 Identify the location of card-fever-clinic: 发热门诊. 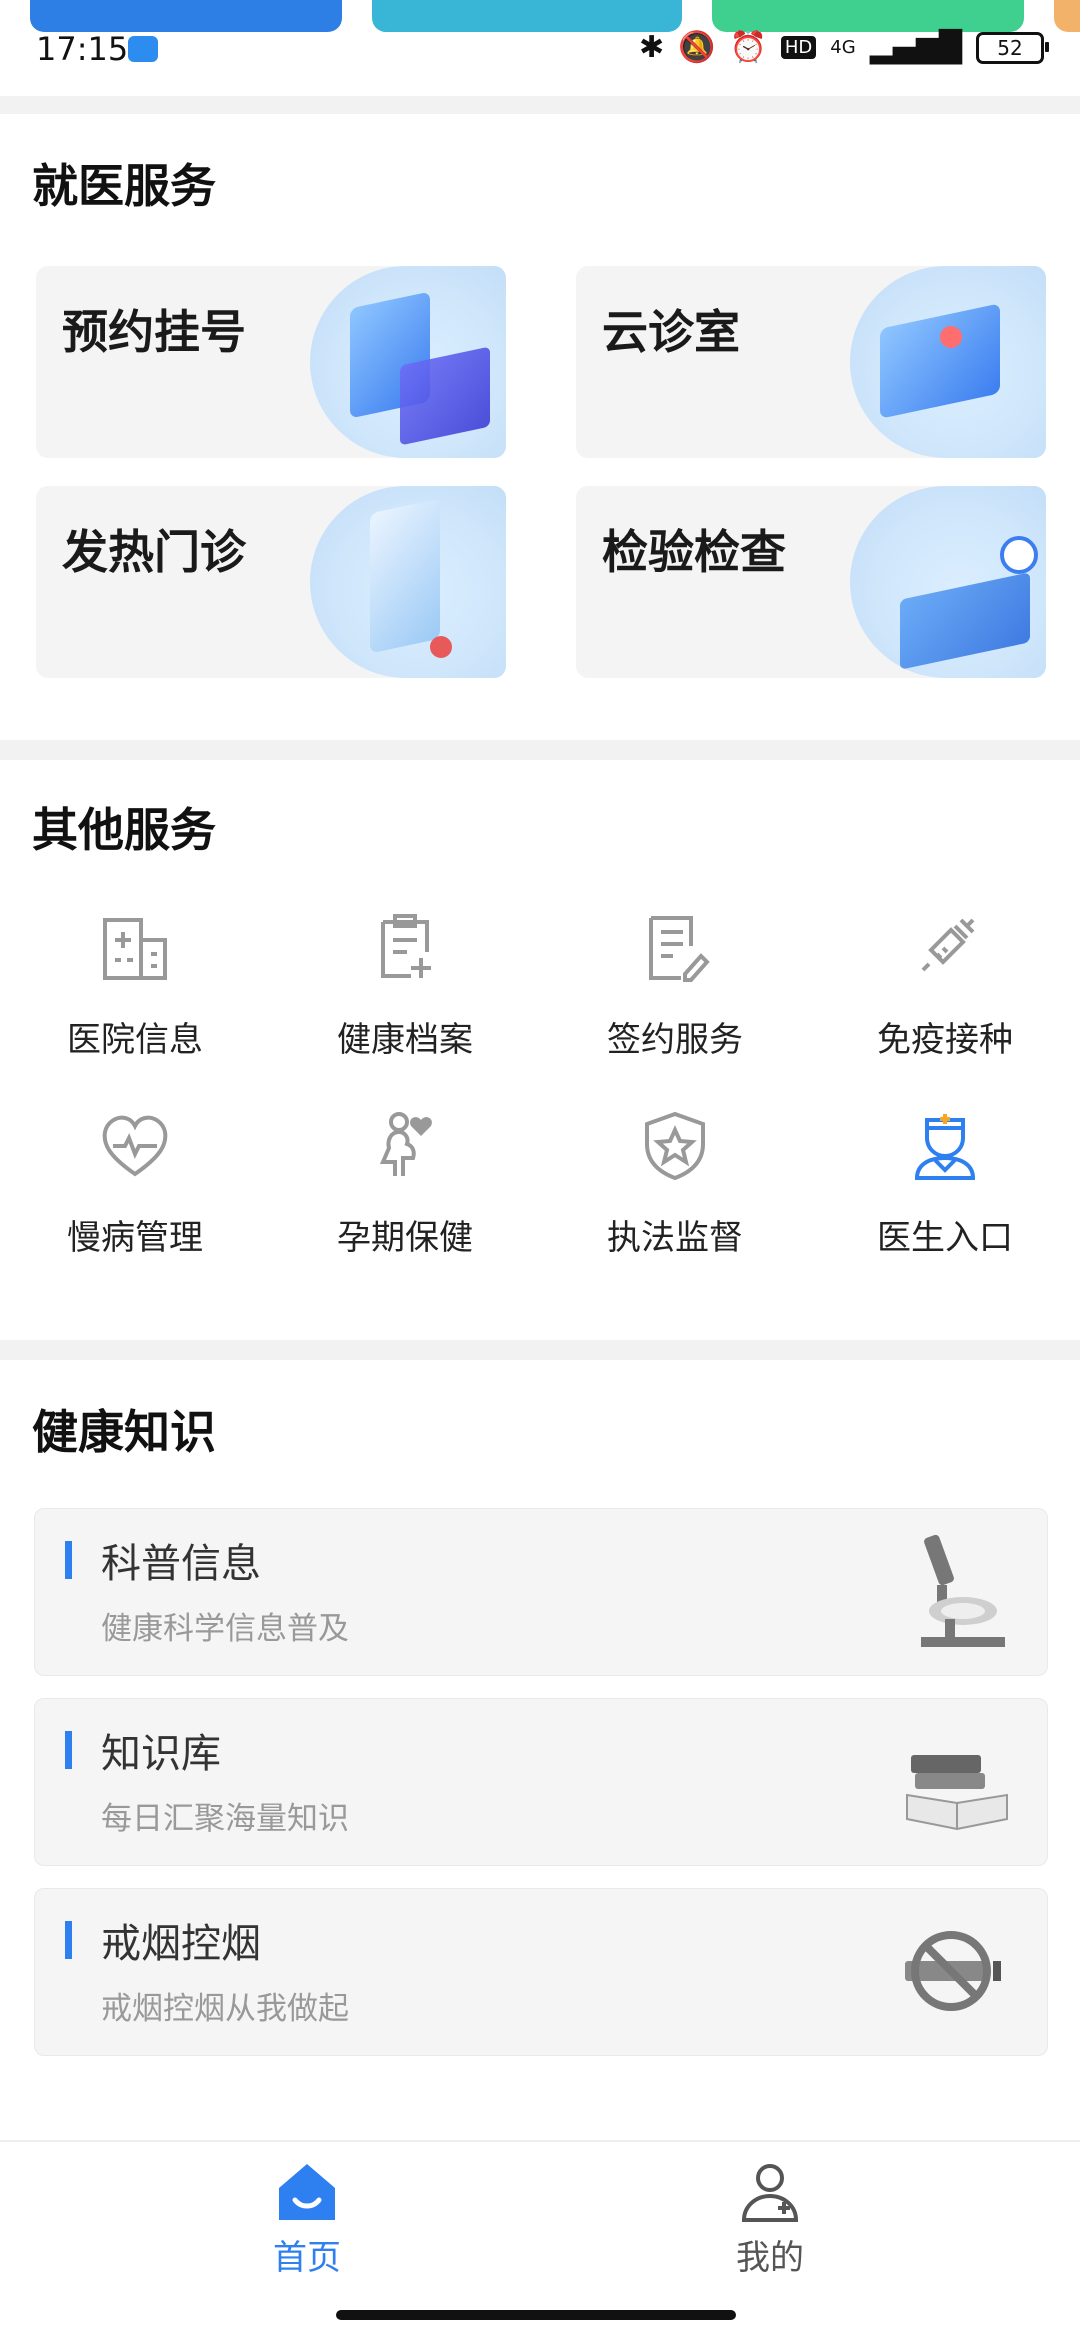
(271, 582).